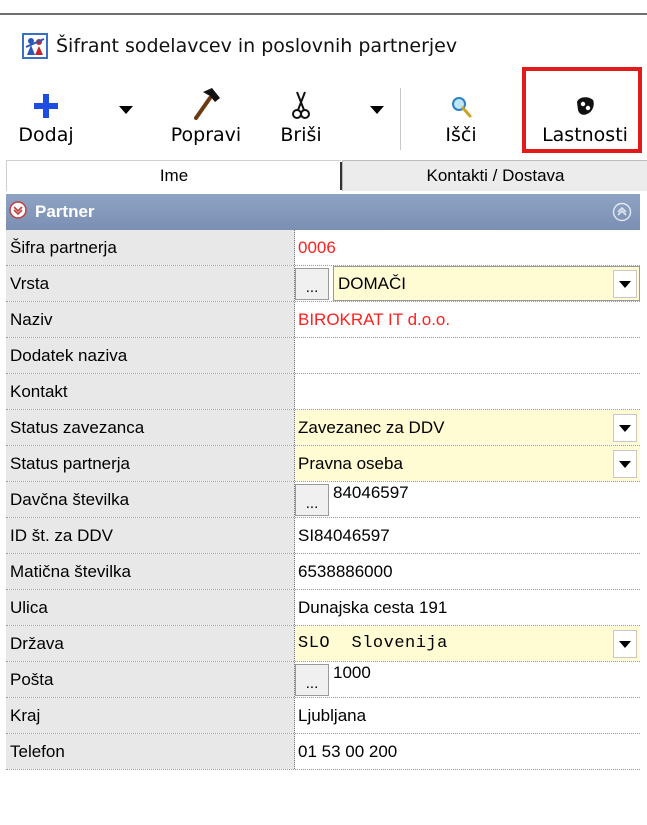 This screenshot has width=647, height=825. Describe the element at coordinates (301, 100) in the screenshot. I see `scissors-icon` at that location.